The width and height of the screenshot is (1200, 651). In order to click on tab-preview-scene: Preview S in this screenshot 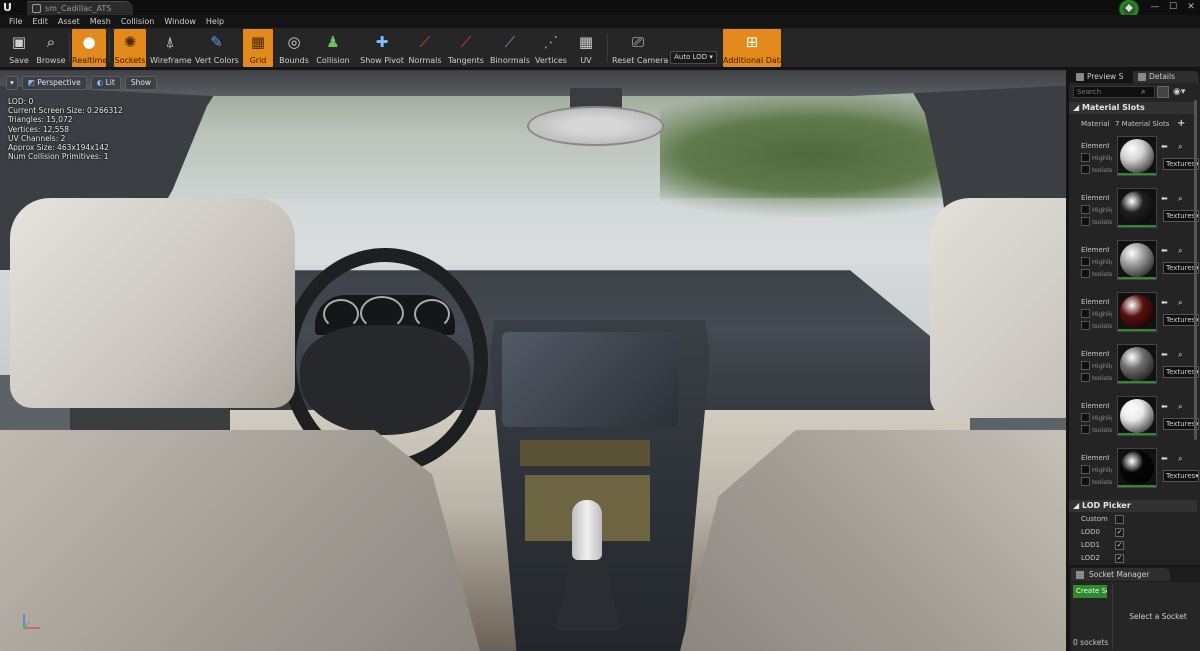, I will do `click(1101, 77)`.